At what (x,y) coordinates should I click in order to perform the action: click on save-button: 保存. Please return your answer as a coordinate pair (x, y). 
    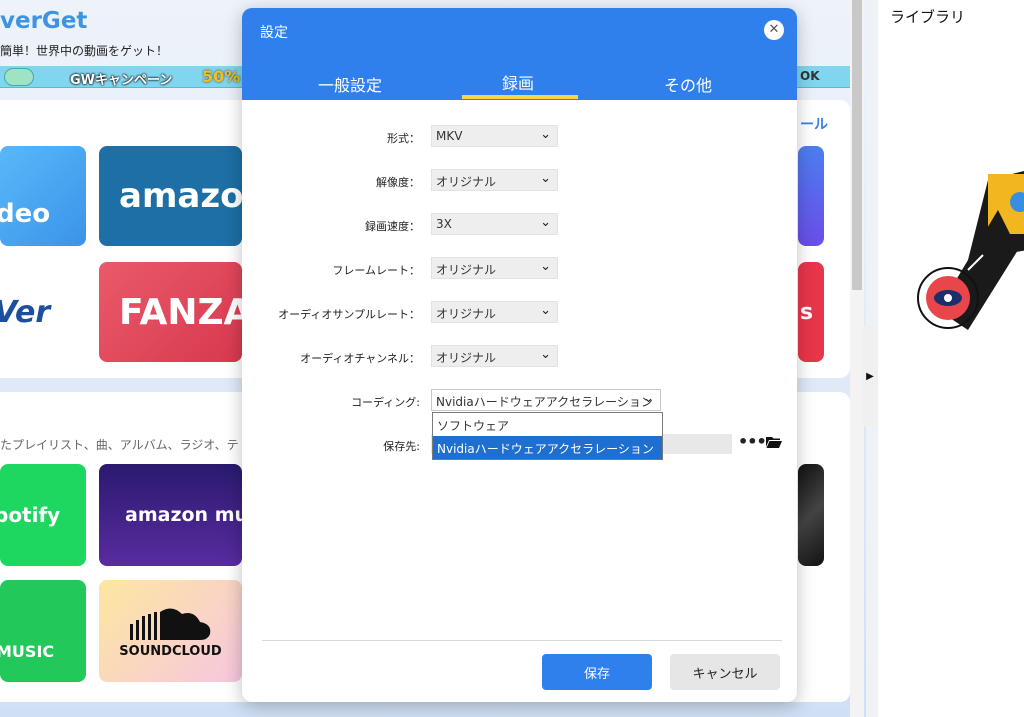
    Looking at the image, I should click on (597, 672).